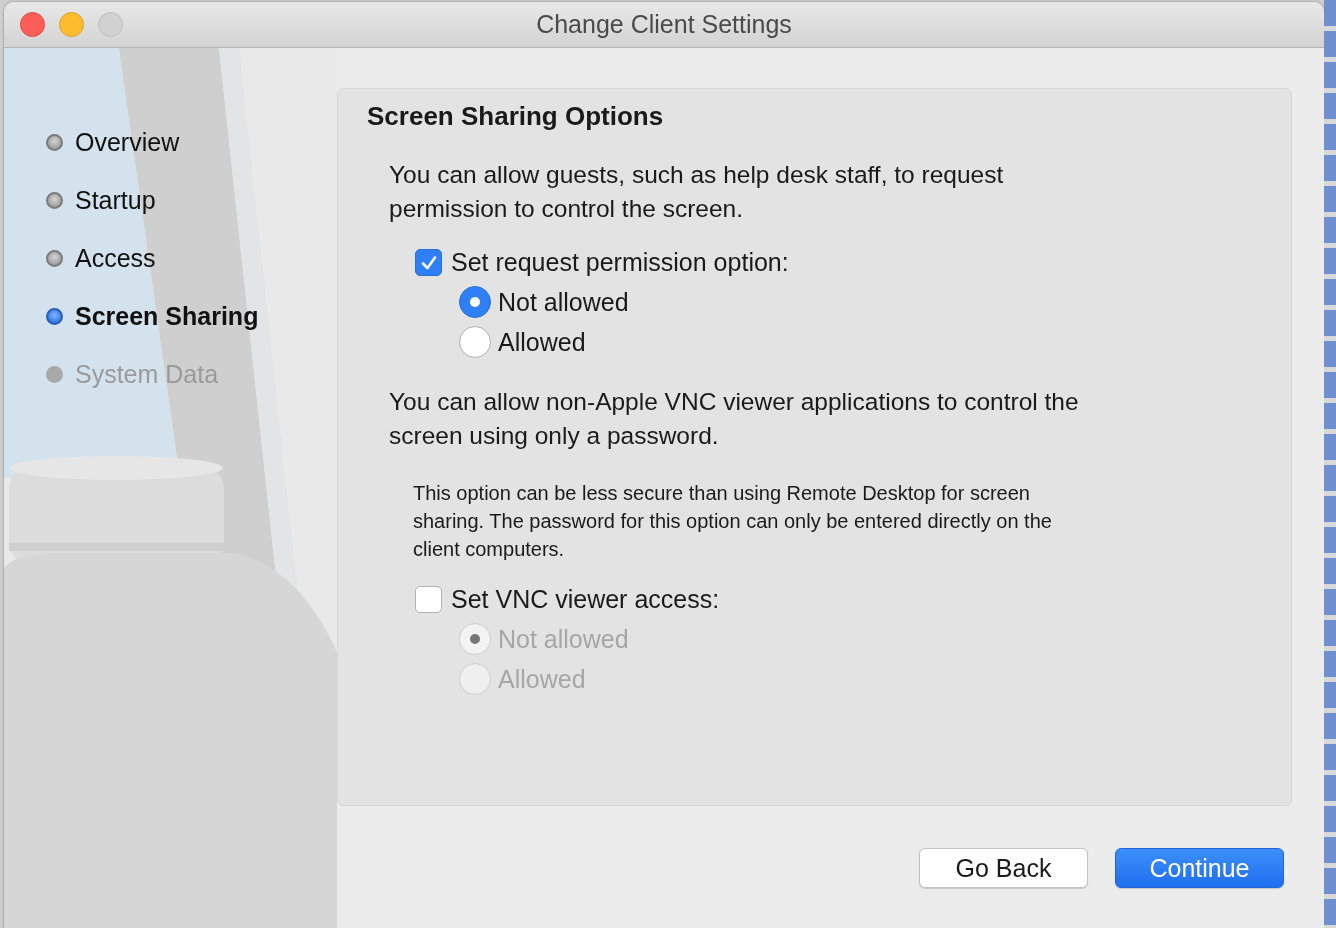 This screenshot has height=928, width=1336. I want to click on zoom-button, so click(110, 24).